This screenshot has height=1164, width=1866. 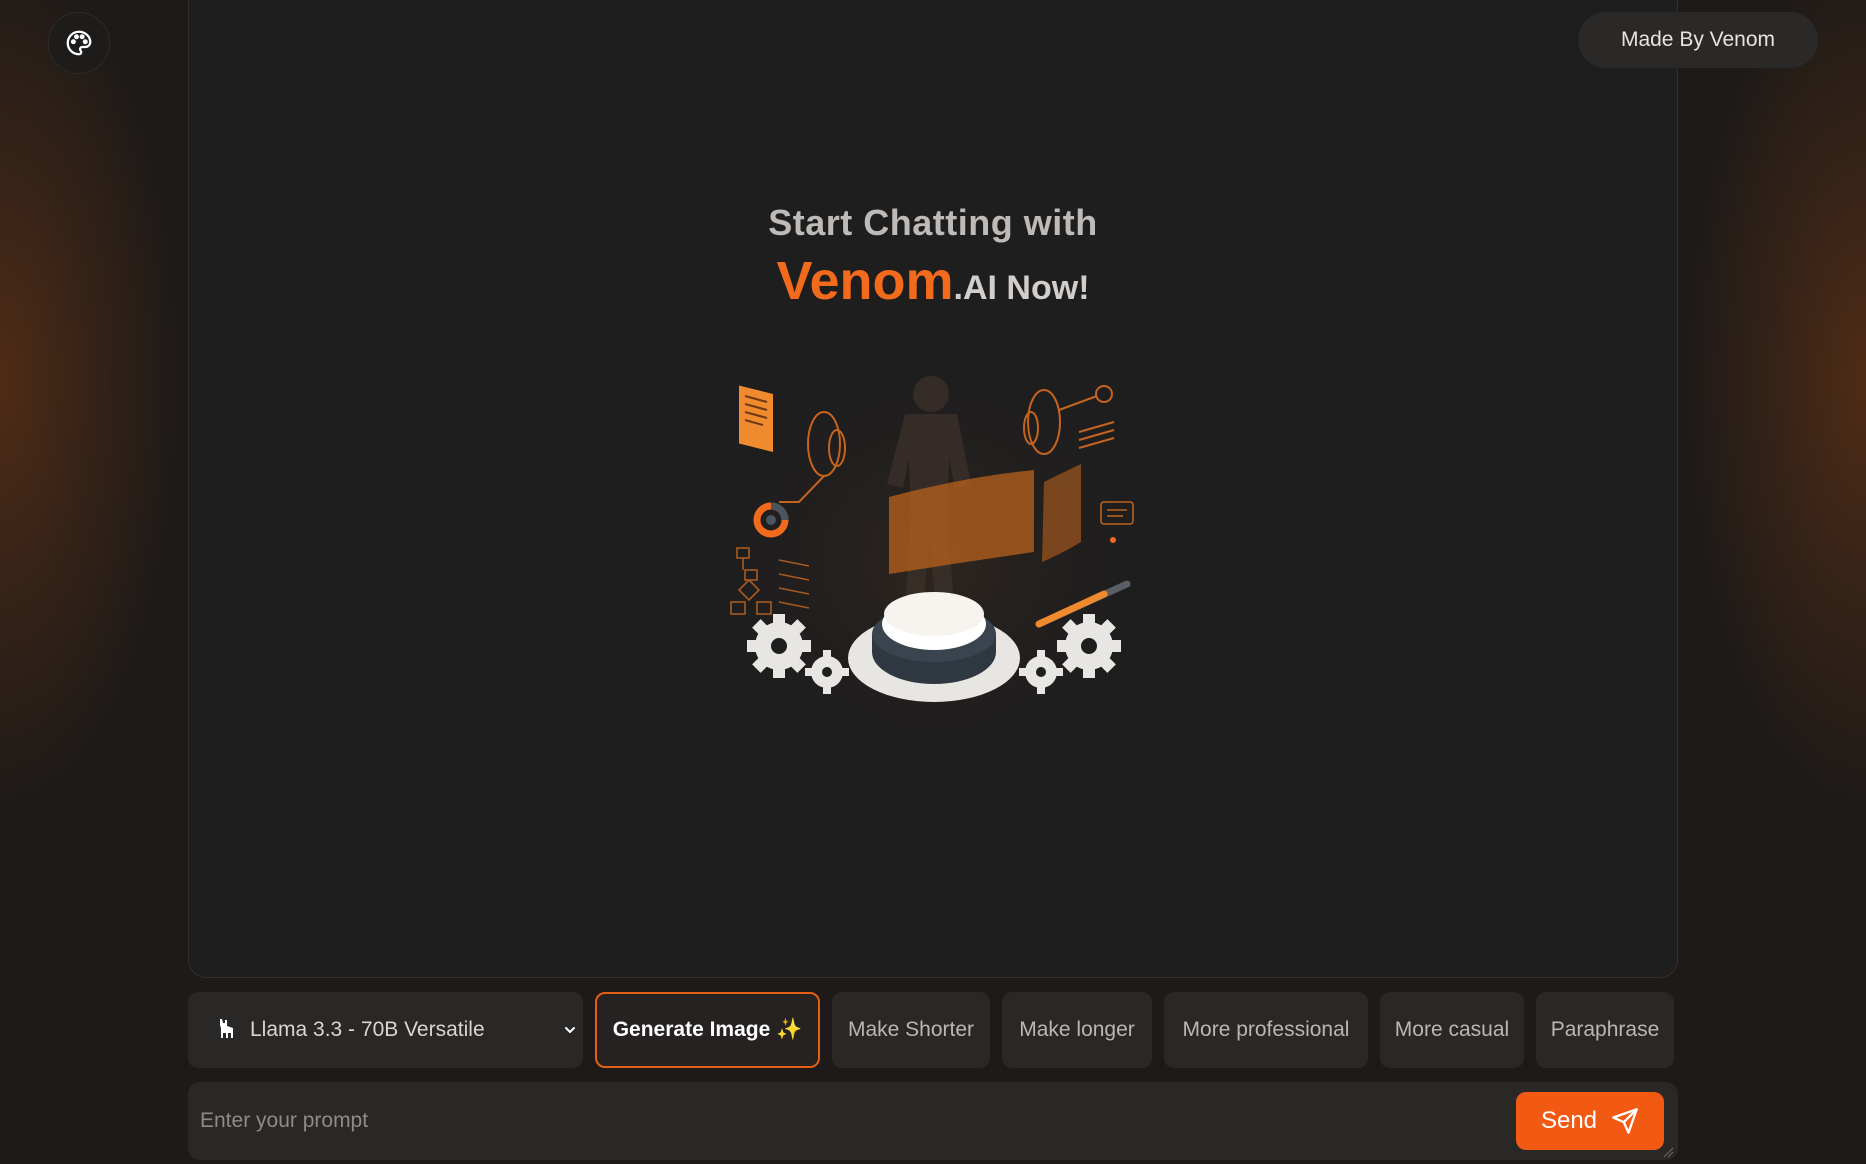 What do you see at coordinates (367, 1029) in the screenshot?
I see `model-label: Llama 3.3 - 70B Versatile` at bounding box center [367, 1029].